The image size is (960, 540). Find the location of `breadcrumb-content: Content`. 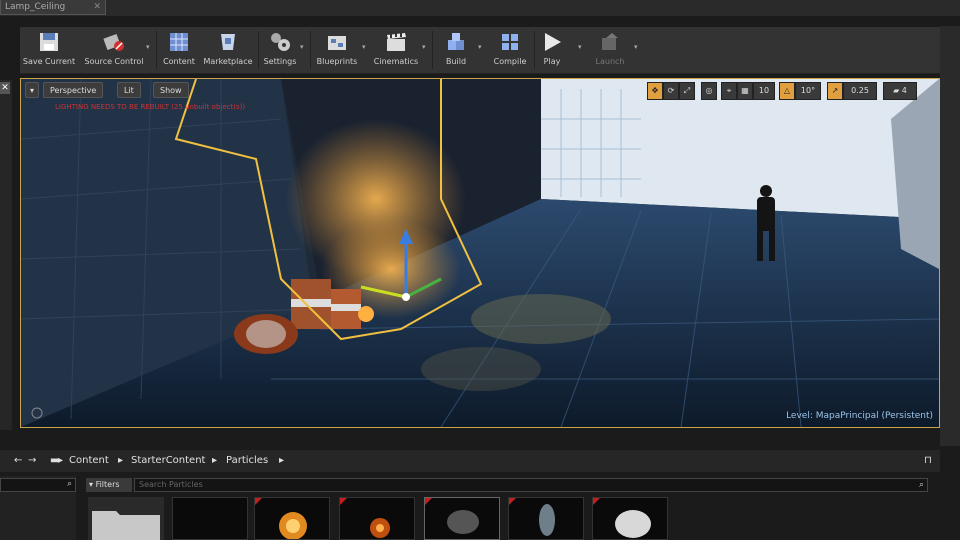

breadcrumb-content: Content is located at coordinates (89, 460).